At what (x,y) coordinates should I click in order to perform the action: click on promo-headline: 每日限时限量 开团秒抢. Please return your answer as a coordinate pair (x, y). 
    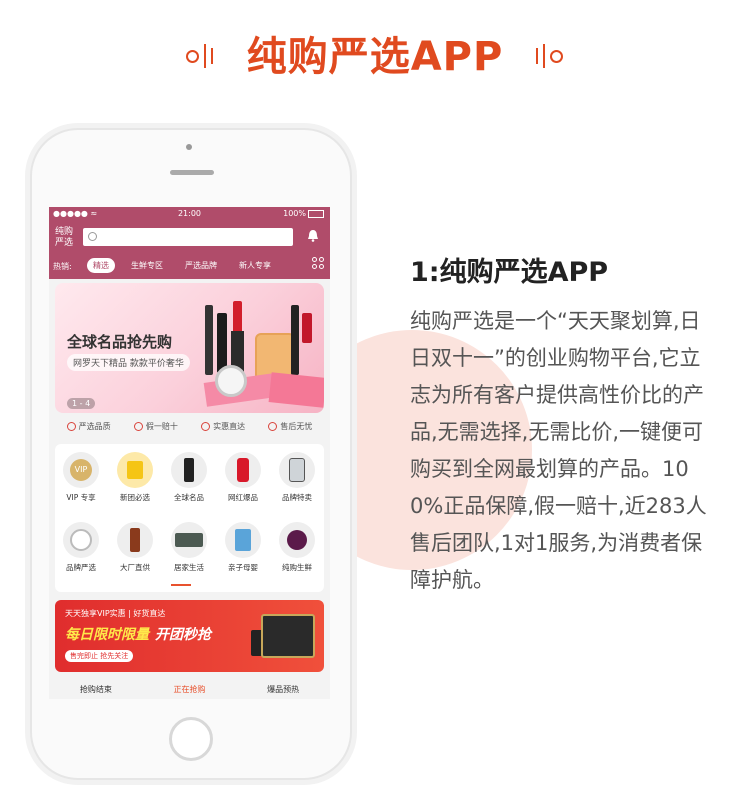
    Looking at the image, I should click on (138, 634).